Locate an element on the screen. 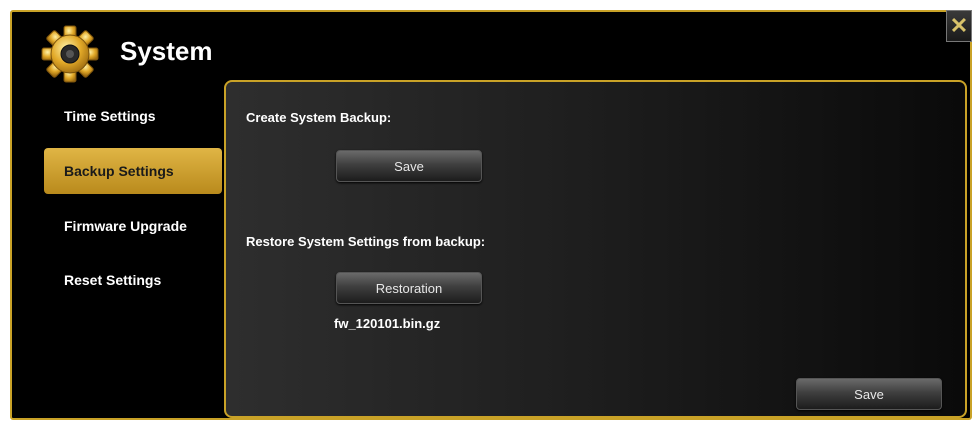 This screenshot has width=978, height=424. backup-filename: fw_120101.bin.gz is located at coordinates (387, 323).